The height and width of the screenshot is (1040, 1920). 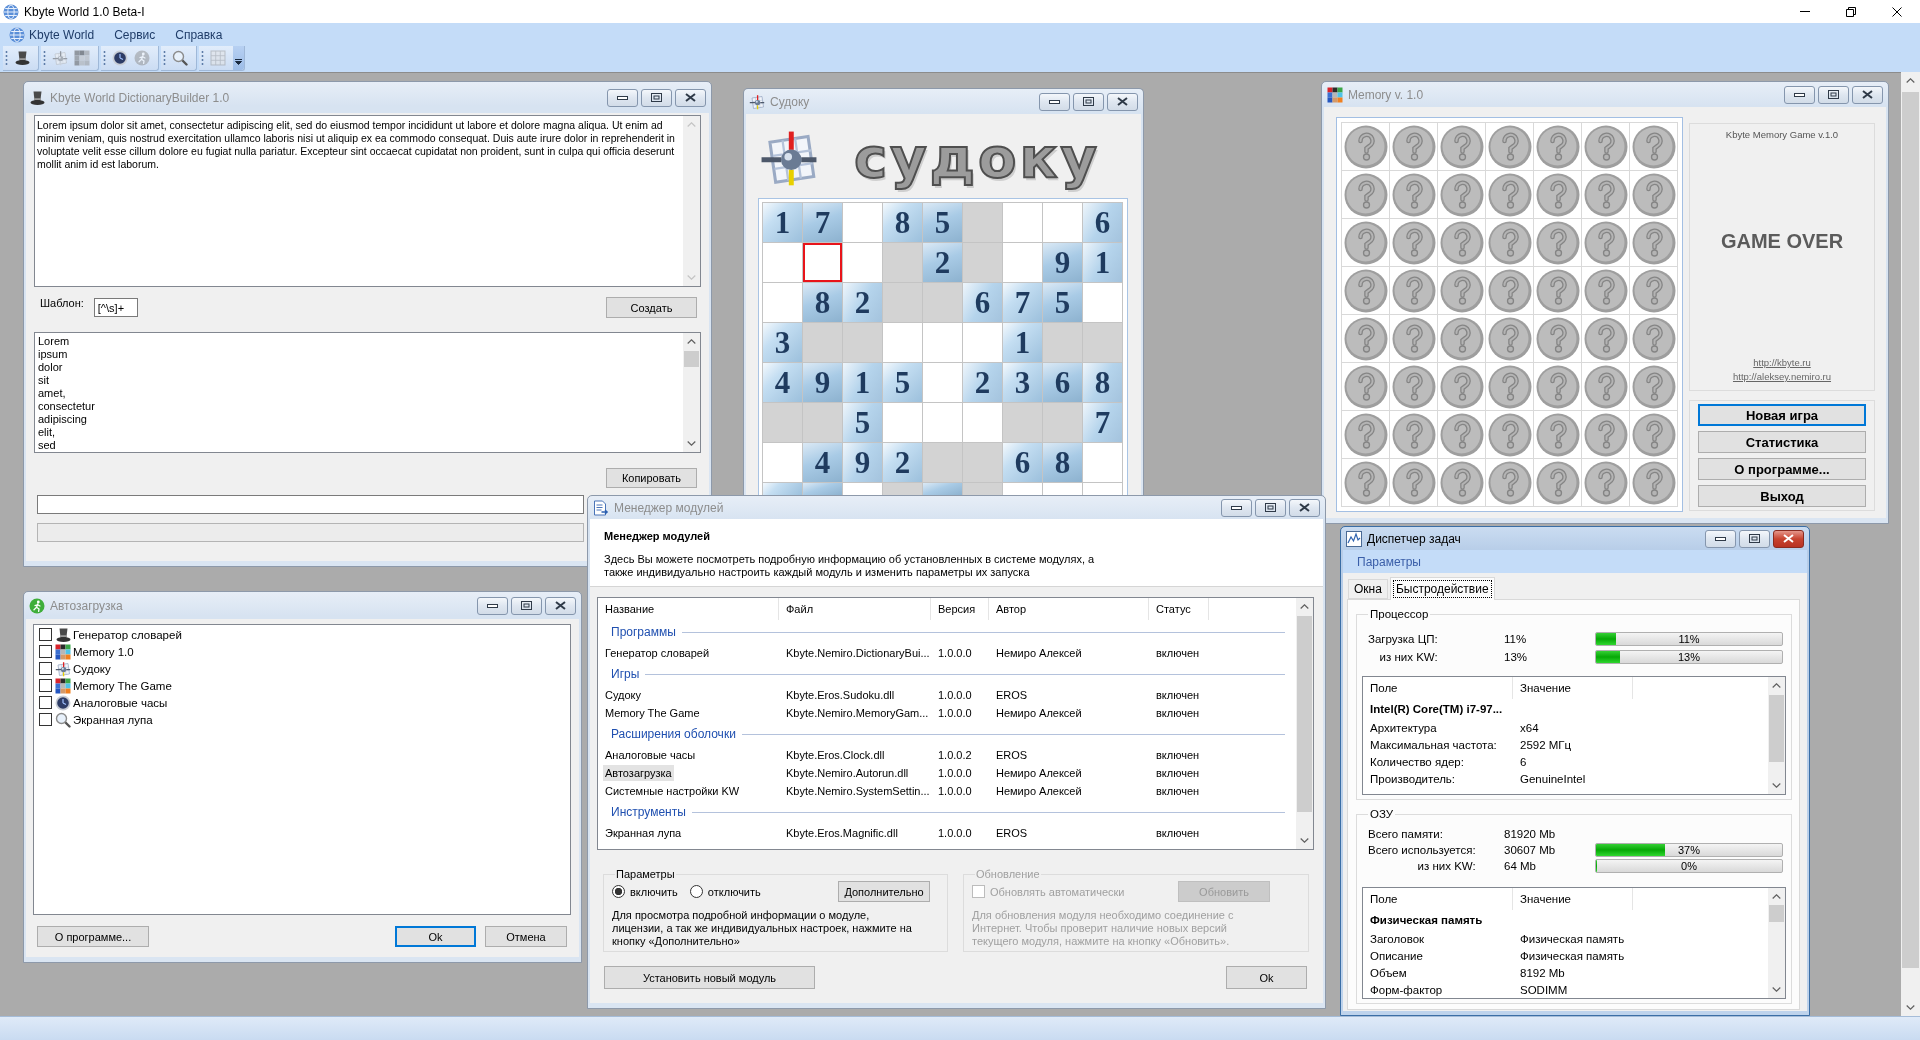 What do you see at coordinates (651, 307) in the screenshot?
I see `create-button: Создать` at bounding box center [651, 307].